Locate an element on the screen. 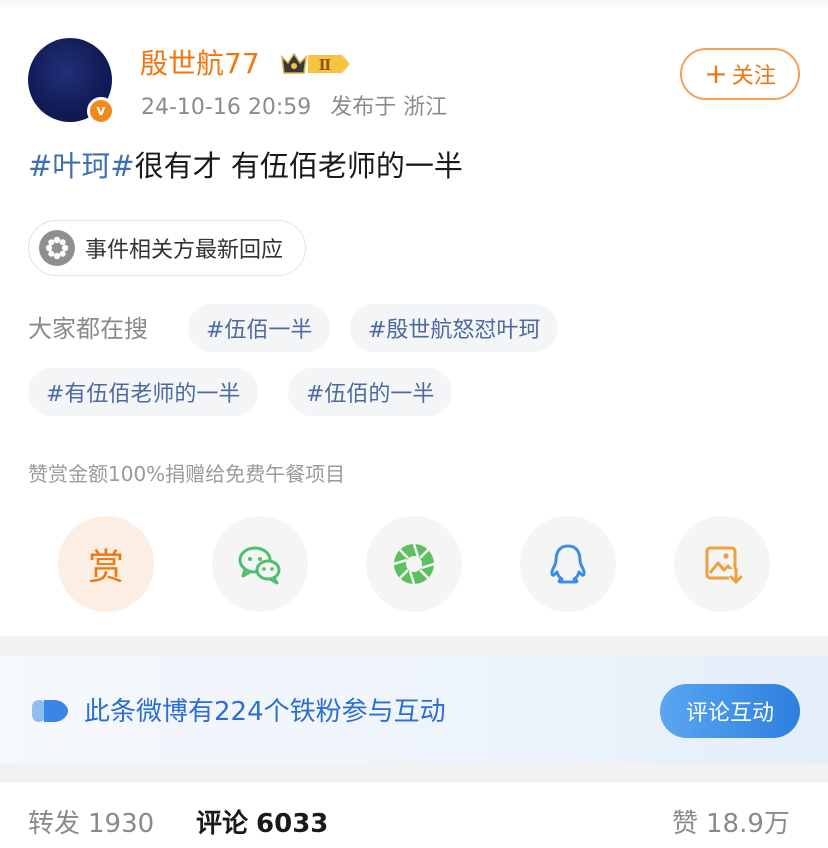 The height and width of the screenshot is (848, 828). save-image-icon is located at coordinates (724, 565).